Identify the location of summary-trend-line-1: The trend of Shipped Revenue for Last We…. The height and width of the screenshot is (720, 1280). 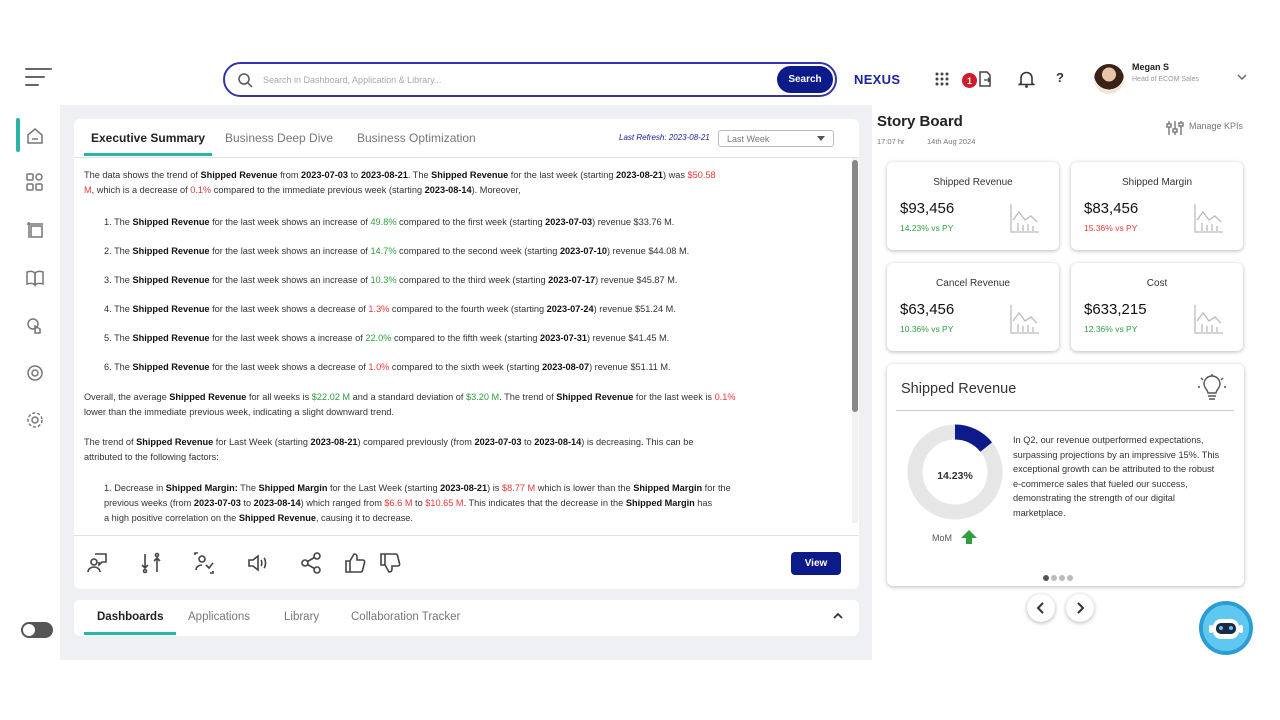
(389, 442).